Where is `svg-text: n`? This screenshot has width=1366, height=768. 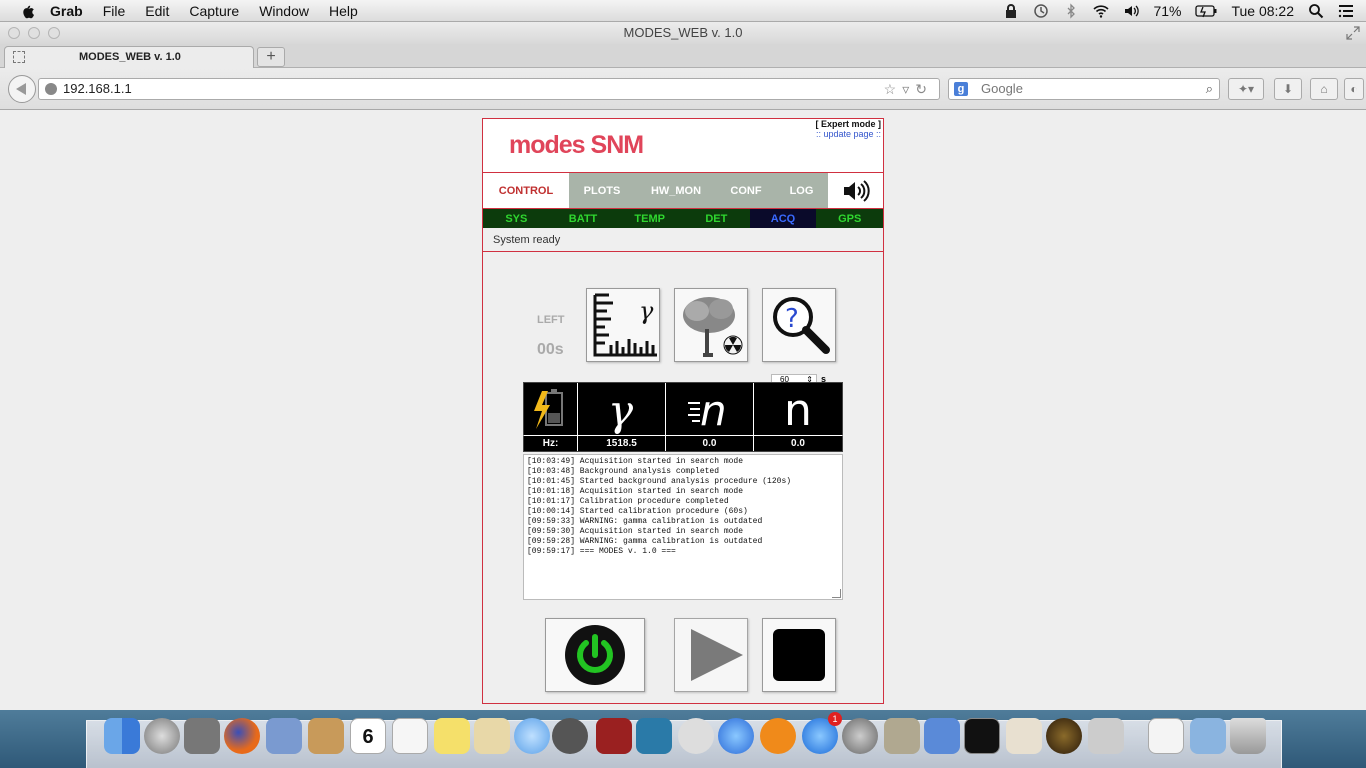 svg-text: n is located at coordinates (798, 410).